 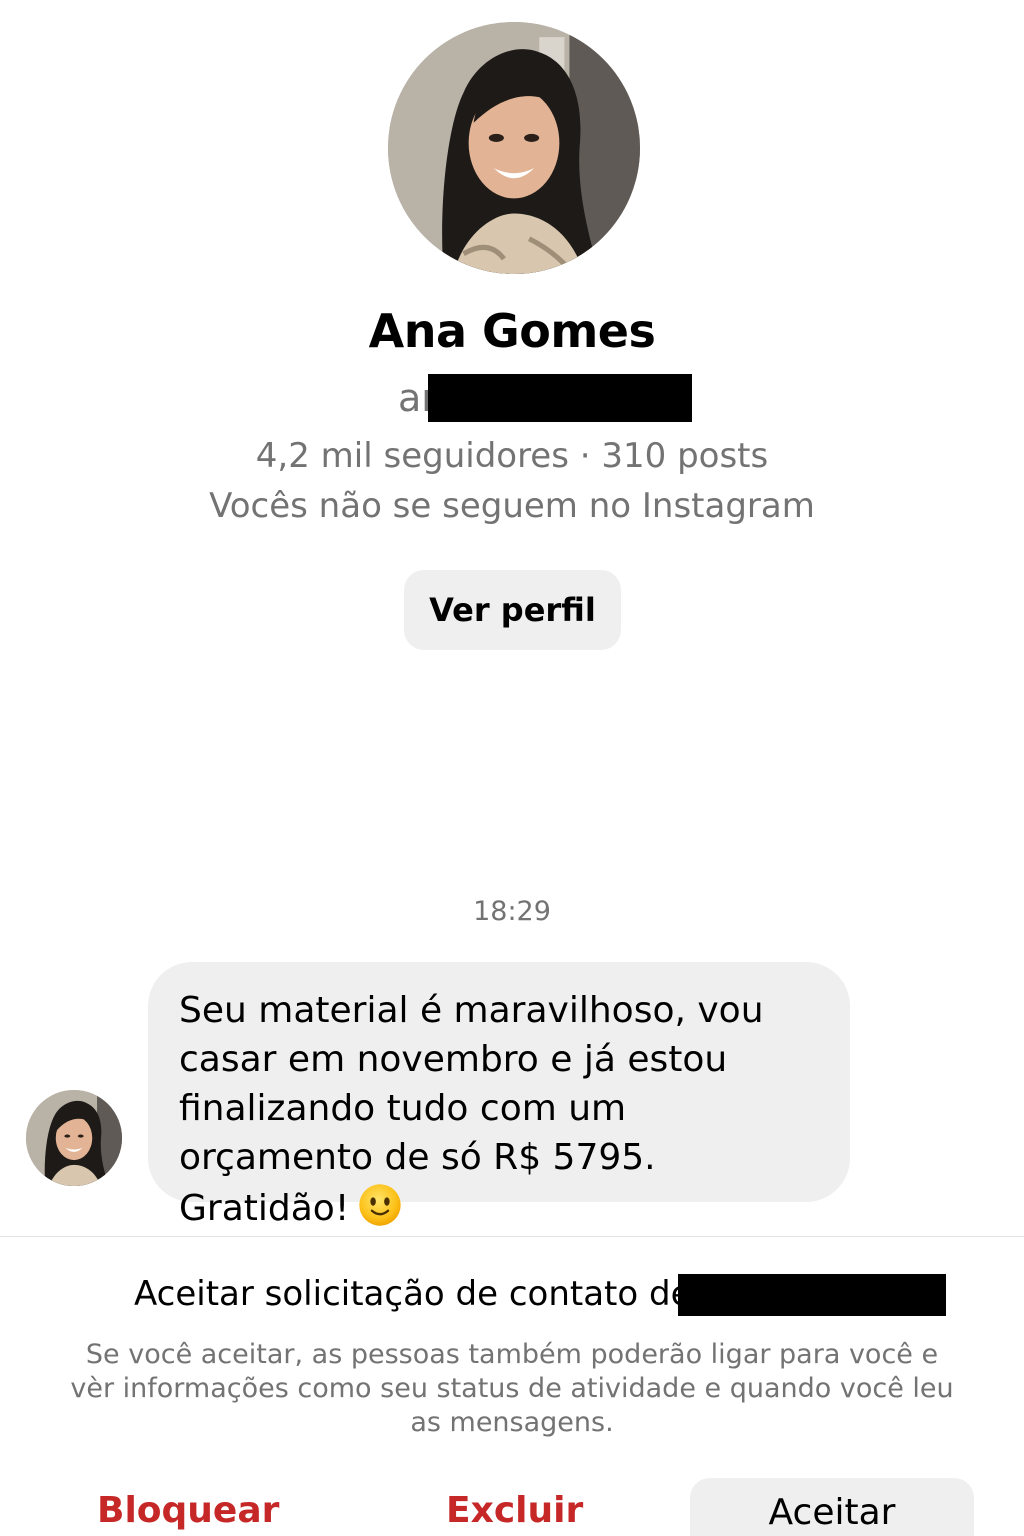 What do you see at coordinates (512, 610) in the screenshot?
I see `view-profile-button: Ver perfil` at bounding box center [512, 610].